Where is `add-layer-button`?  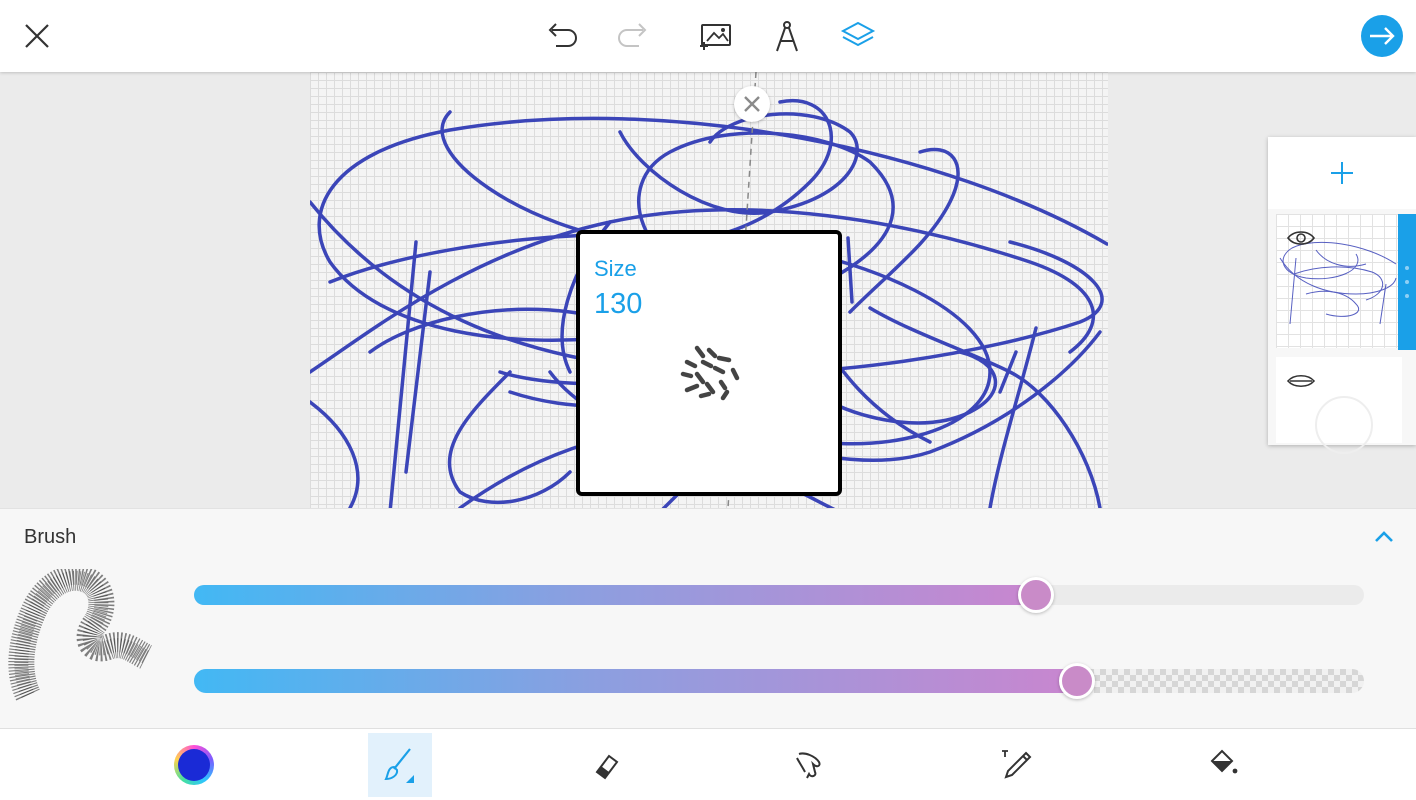 add-layer-button is located at coordinates (1342, 173).